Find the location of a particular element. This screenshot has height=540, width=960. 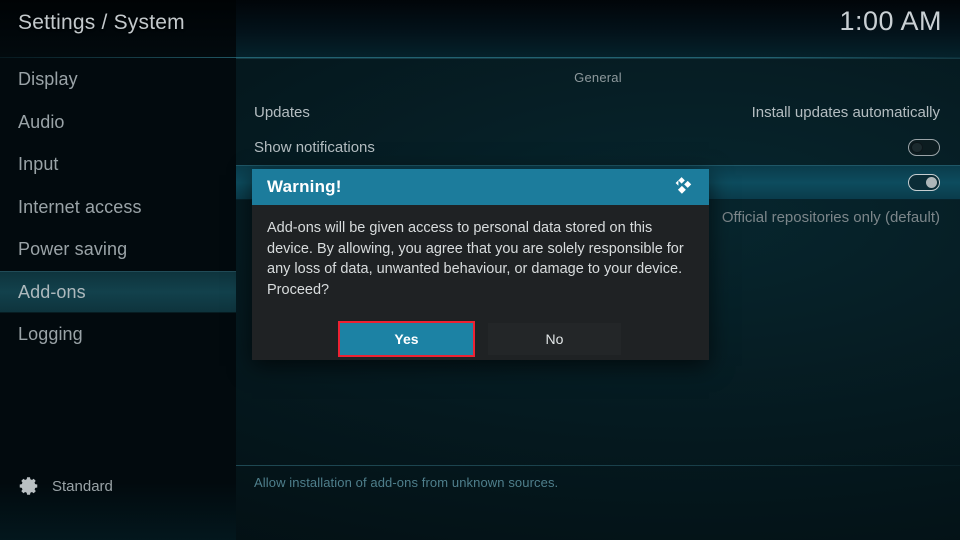

sidebar-item-label: Logging is located at coordinates (50, 334).